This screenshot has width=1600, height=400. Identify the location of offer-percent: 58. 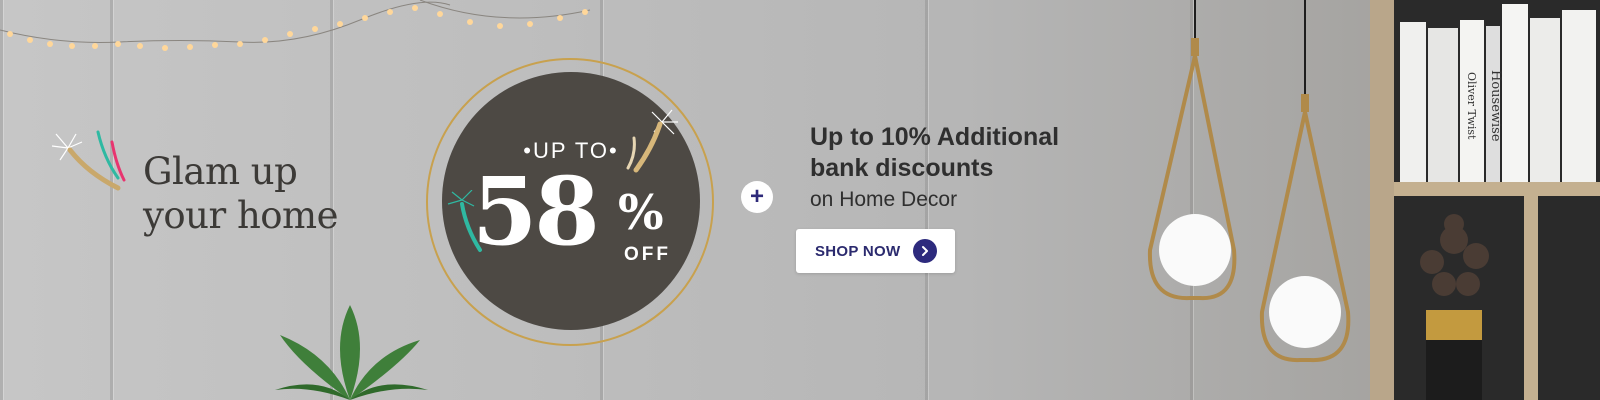
(536, 212).